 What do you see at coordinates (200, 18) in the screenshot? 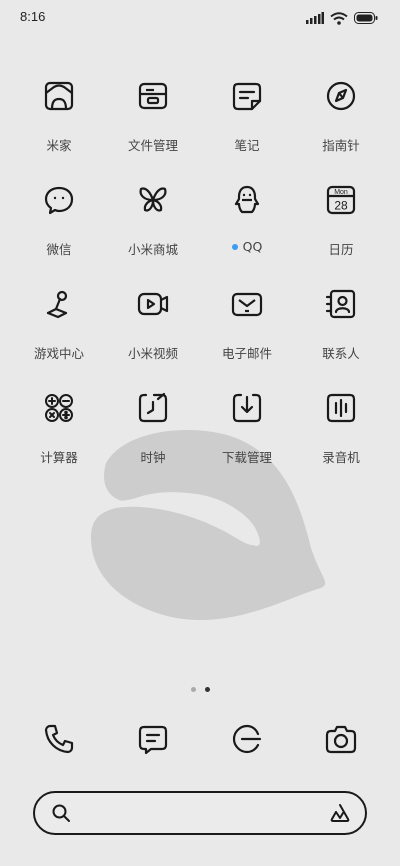
I see `status-bar: 8:16` at bounding box center [200, 18].